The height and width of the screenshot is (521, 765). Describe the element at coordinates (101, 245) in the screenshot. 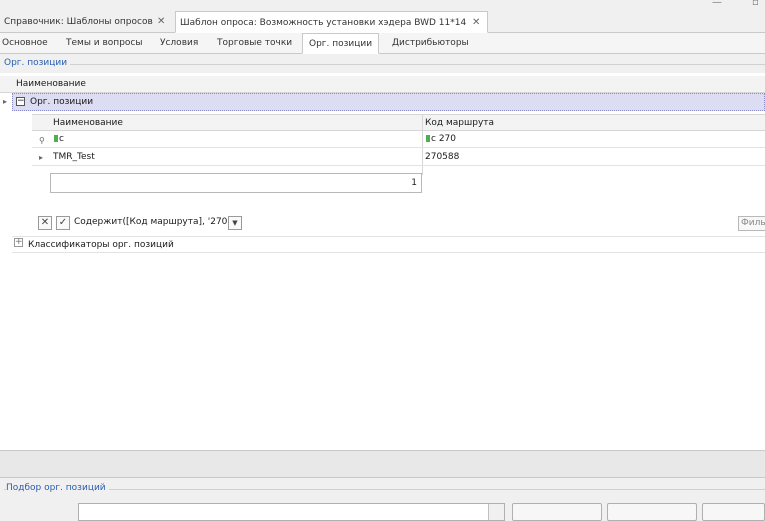

I see `classifiers-label: Классификаторы орг. позиций` at that location.